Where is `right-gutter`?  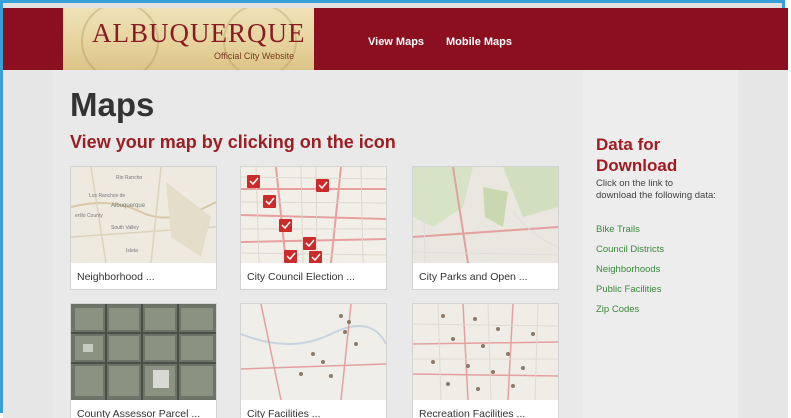 right-gutter is located at coordinates (763, 238).